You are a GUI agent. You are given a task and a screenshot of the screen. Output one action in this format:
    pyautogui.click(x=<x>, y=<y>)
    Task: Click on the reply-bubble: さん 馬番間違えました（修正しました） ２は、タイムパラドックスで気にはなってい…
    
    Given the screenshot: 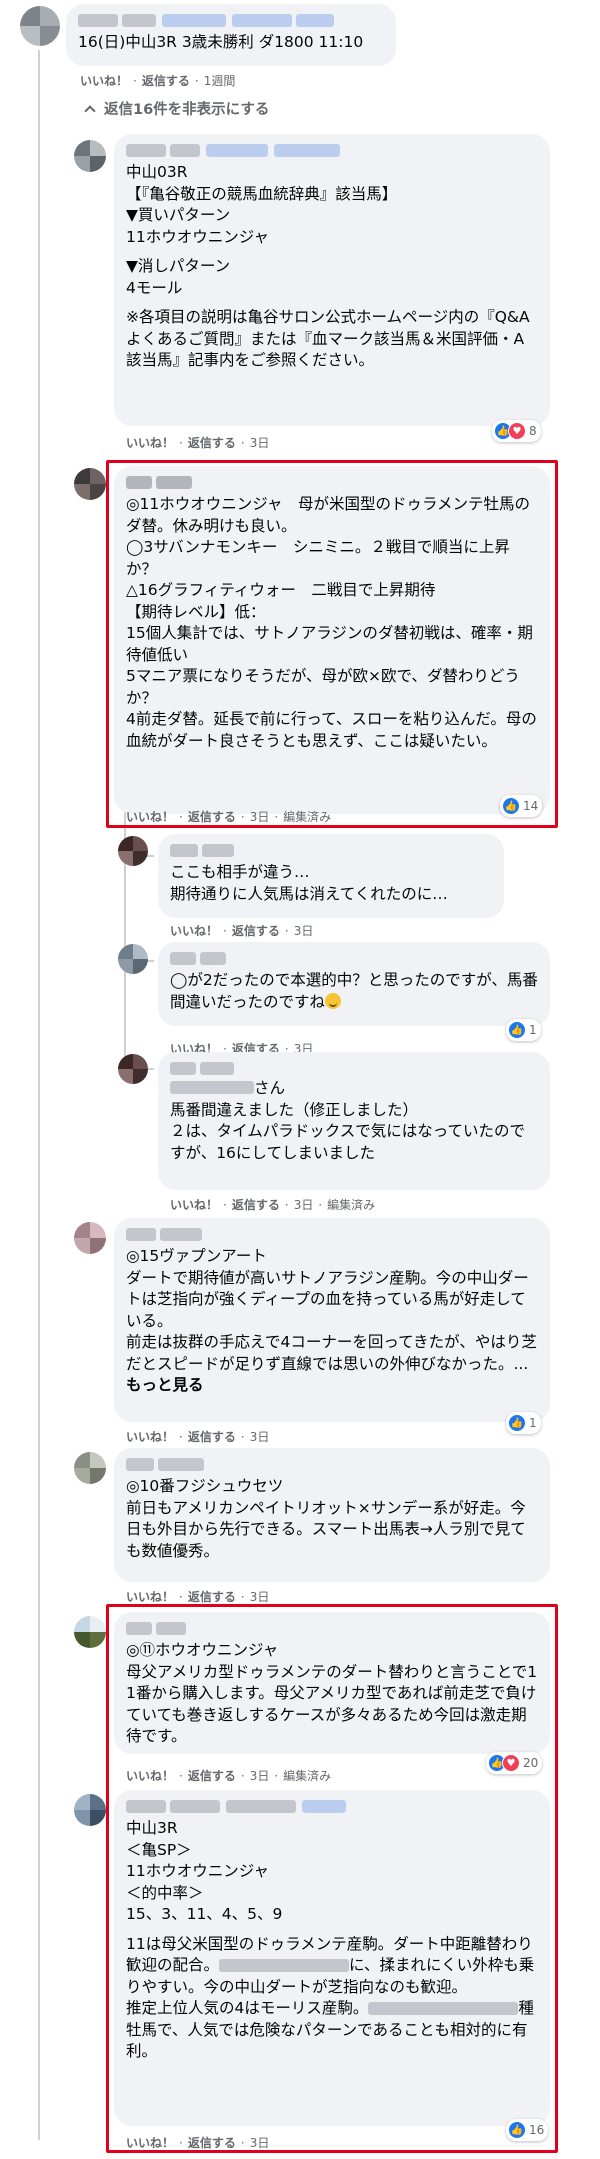 What is the action you would take?
    pyautogui.click(x=354, y=1121)
    